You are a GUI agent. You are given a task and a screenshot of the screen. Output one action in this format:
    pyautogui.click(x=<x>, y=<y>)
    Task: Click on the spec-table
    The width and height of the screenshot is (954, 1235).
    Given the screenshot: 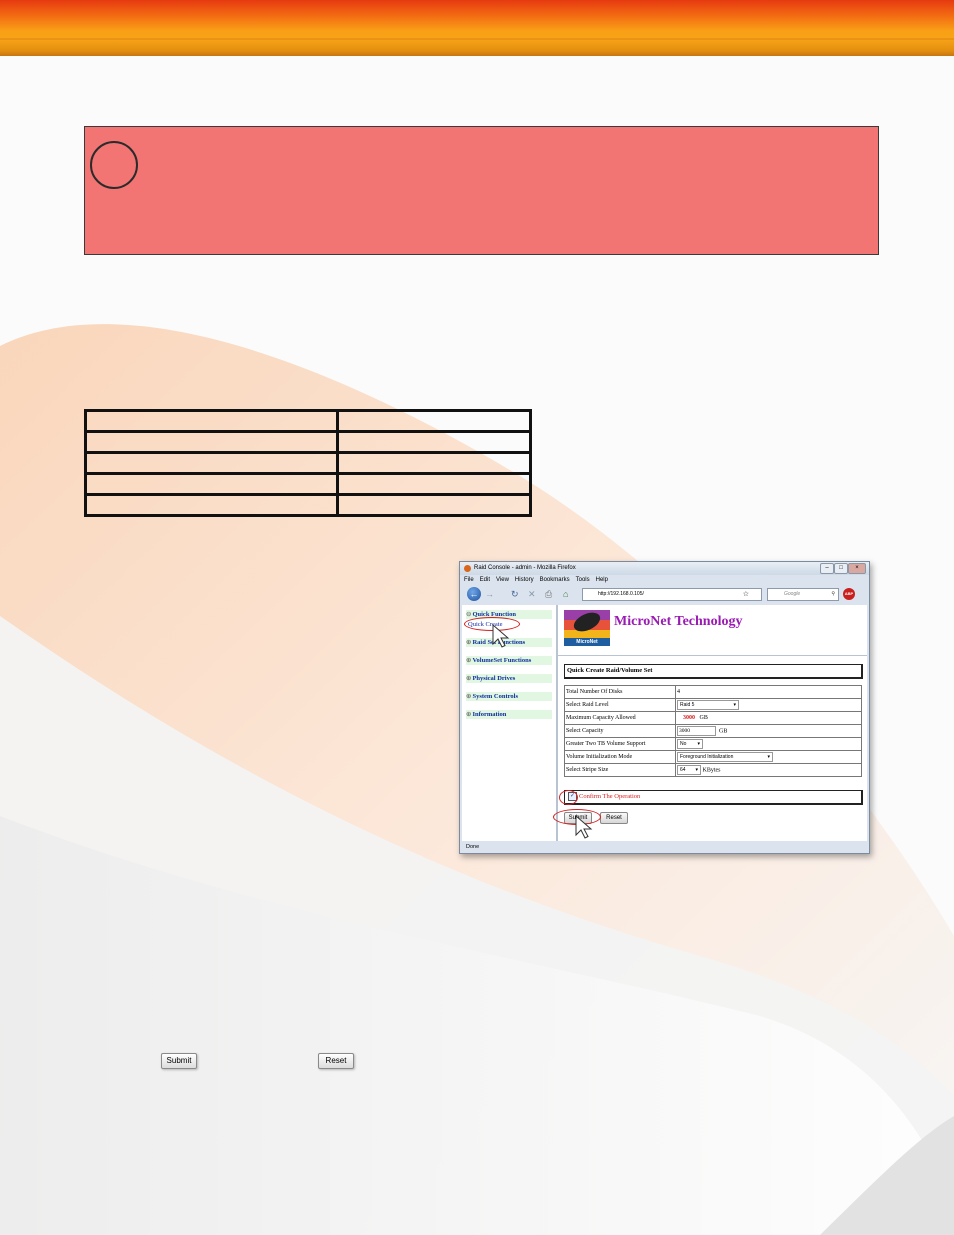 What is the action you would take?
    pyautogui.click(x=308, y=463)
    